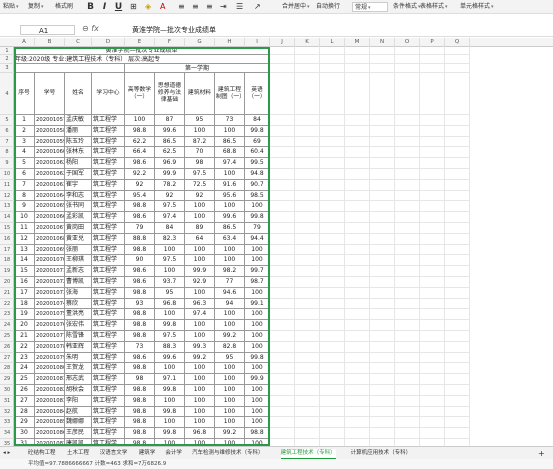 The height and width of the screenshot is (469, 553). Describe the element at coordinates (257, 42) in the screenshot. I see `column-header-I: I` at that location.